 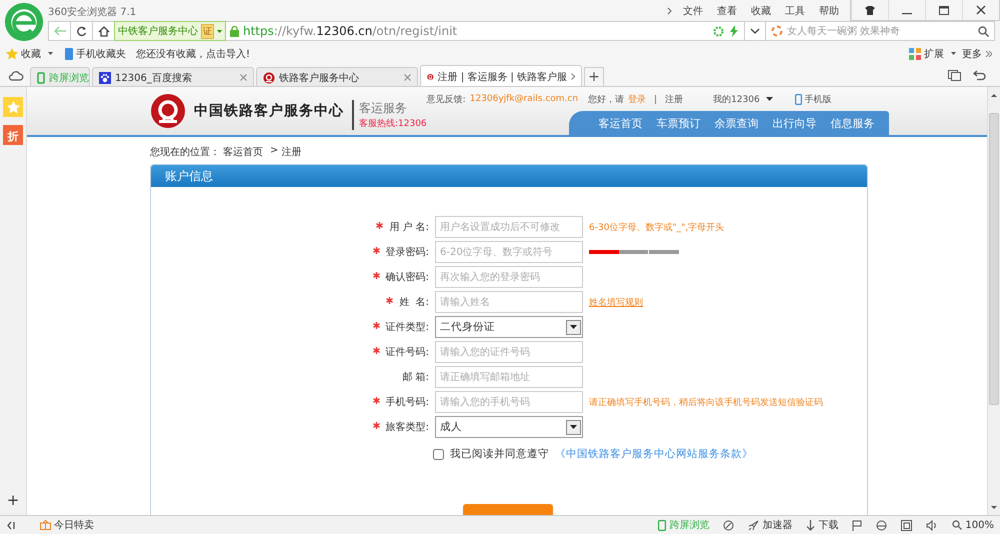 What do you see at coordinates (11, 525) in the screenshot?
I see `collapse-icon` at bounding box center [11, 525].